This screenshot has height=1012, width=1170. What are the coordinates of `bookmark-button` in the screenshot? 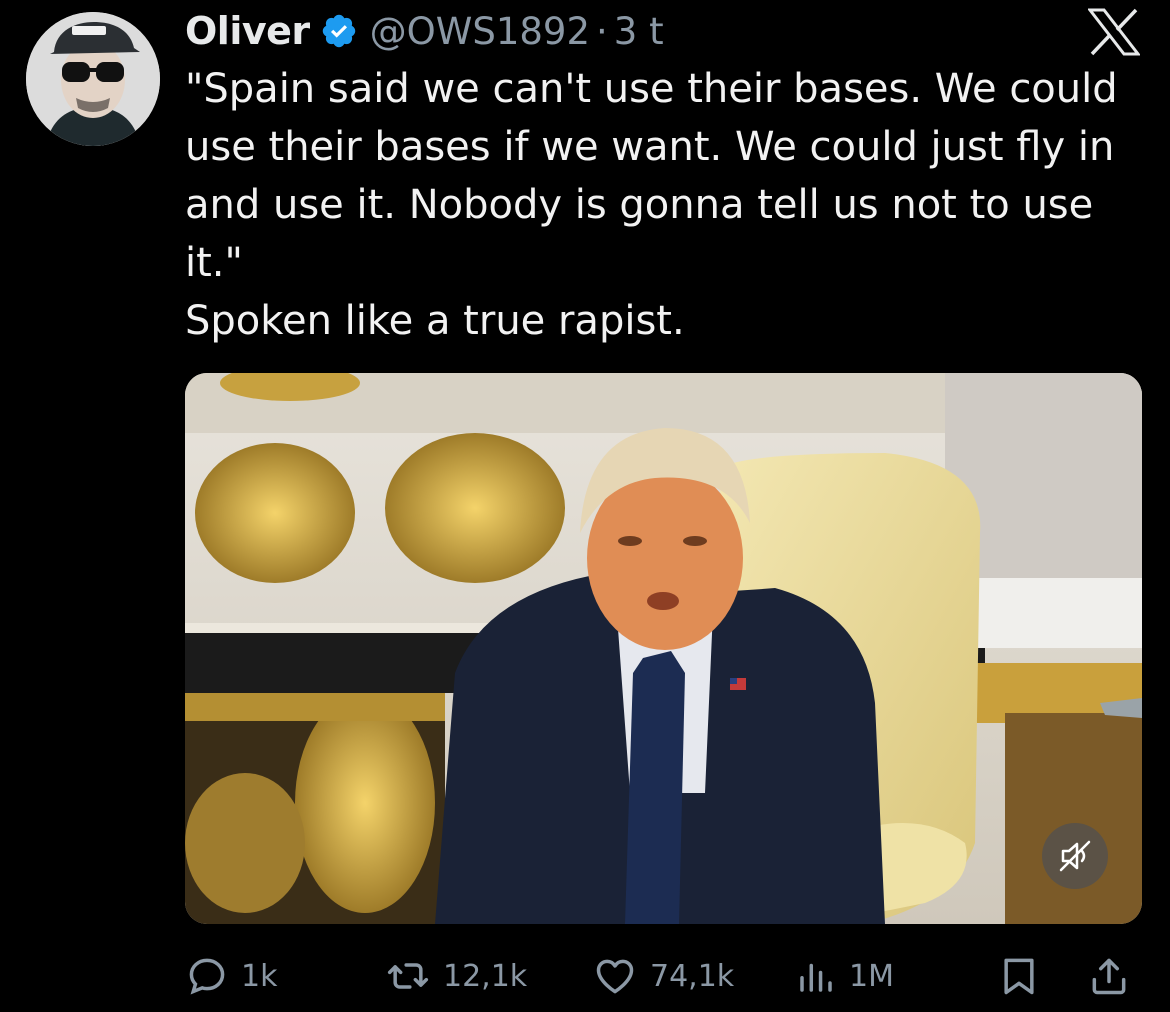 It's located at (1019, 976).